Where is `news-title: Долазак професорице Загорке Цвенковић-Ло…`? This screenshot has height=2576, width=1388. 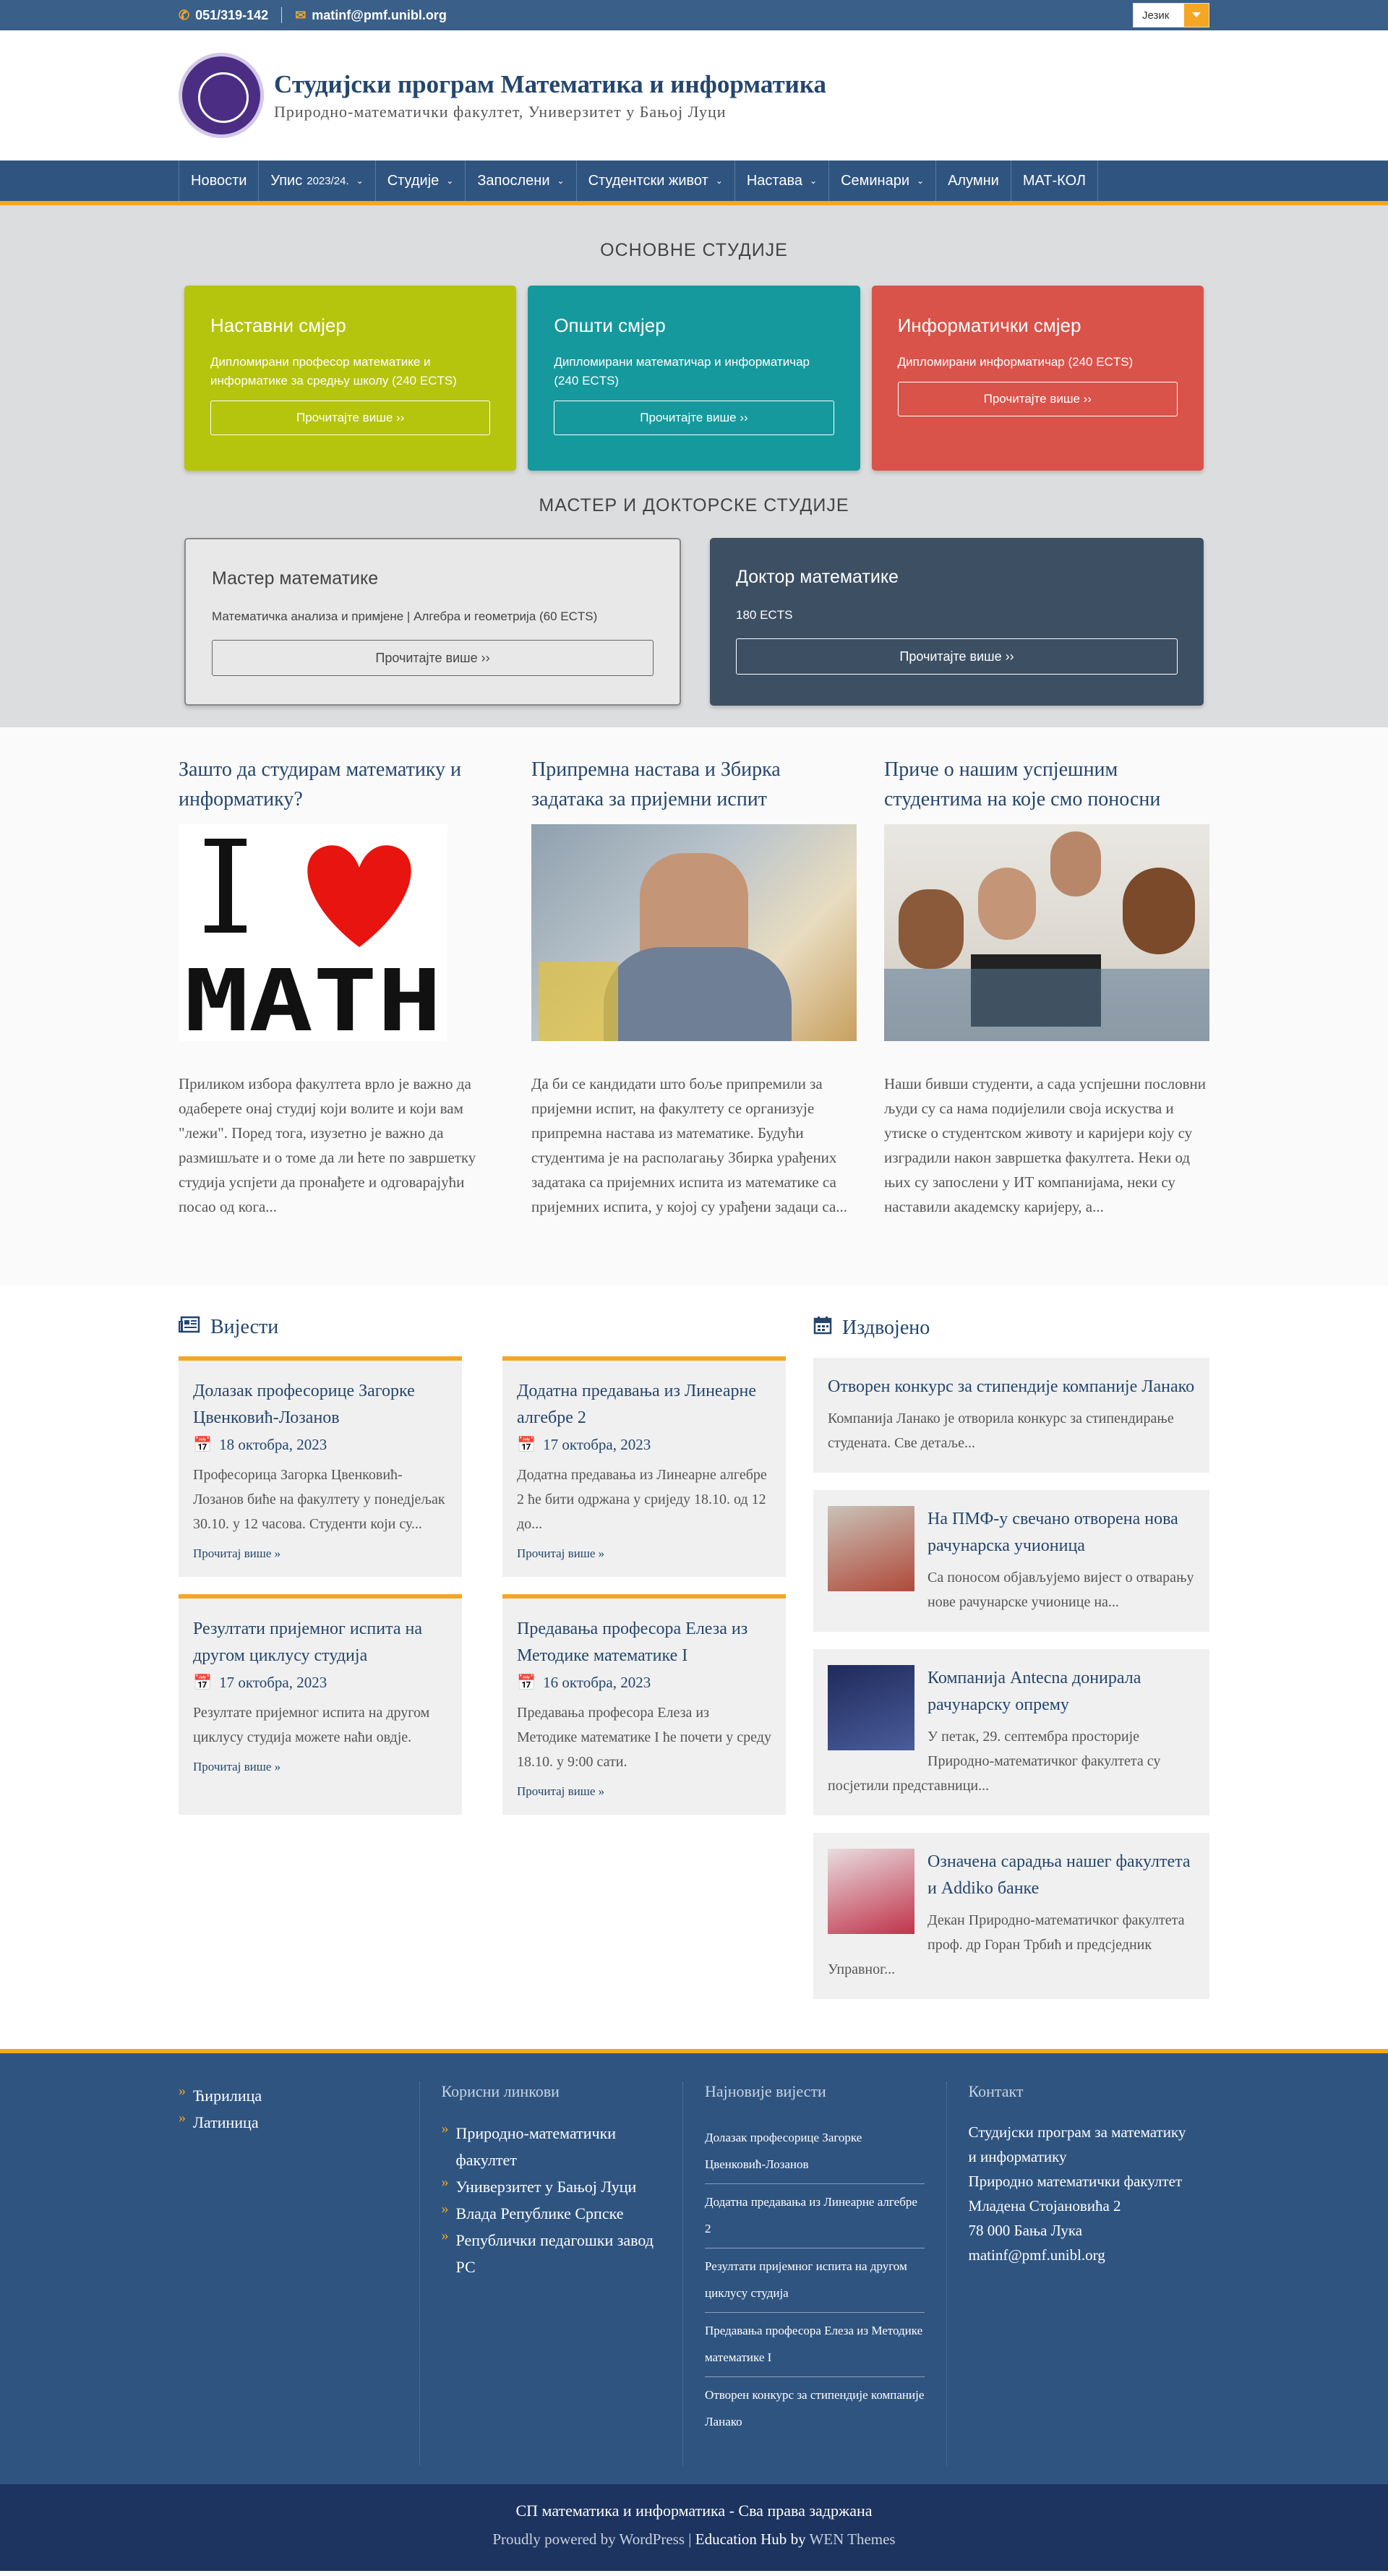
news-title: Долазак професорице Загорке Цвенковић-Ло… is located at coordinates (320, 1405).